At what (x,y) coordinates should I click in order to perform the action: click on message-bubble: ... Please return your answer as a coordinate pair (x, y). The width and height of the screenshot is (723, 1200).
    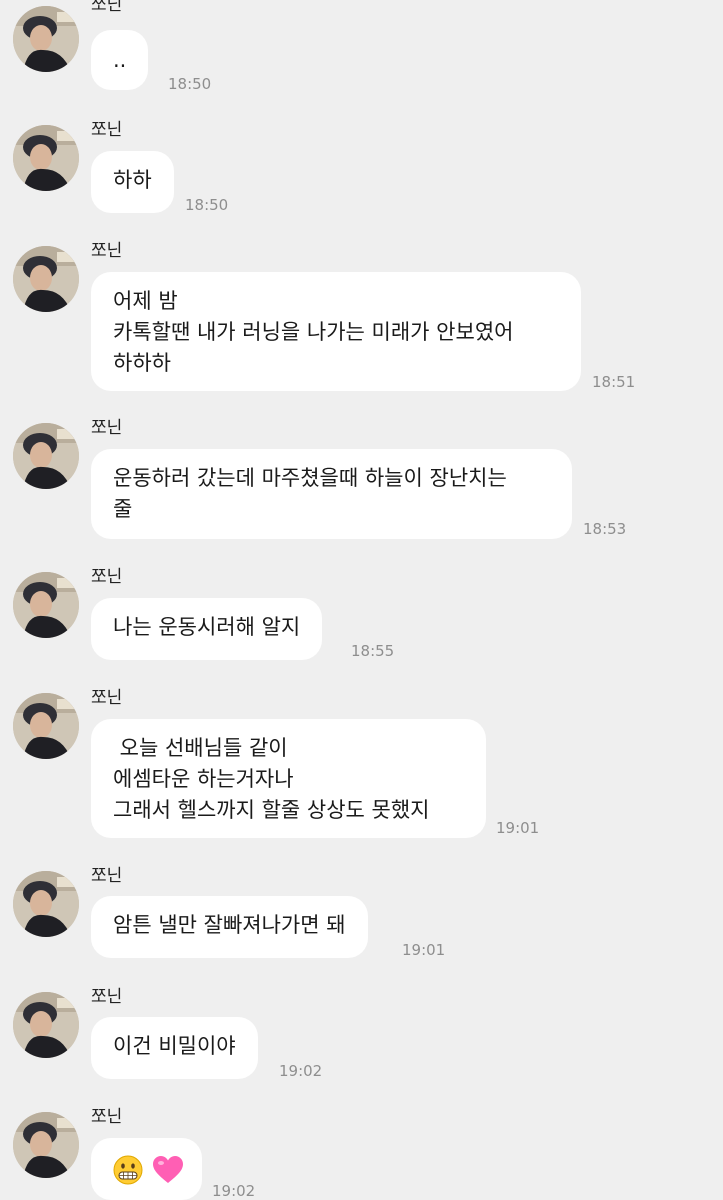
    Looking at the image, I should click on (120, 60).